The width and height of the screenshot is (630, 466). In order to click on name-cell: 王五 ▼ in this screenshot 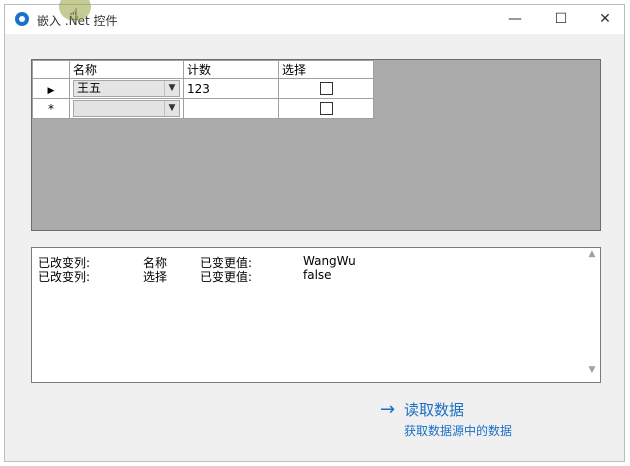, I will do `click(126, 88)`.